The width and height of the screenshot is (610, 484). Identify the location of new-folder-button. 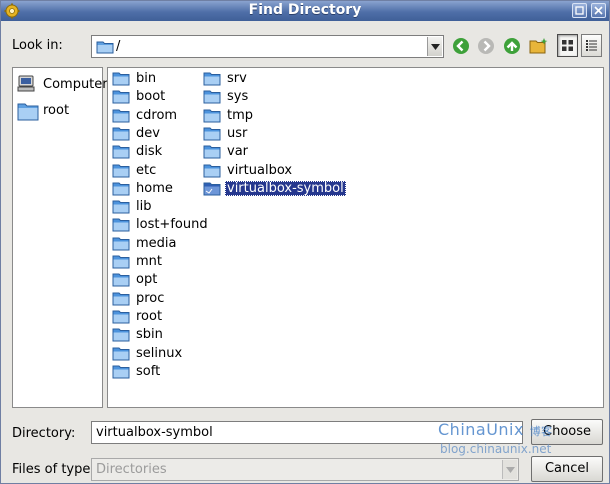
(538, 46).